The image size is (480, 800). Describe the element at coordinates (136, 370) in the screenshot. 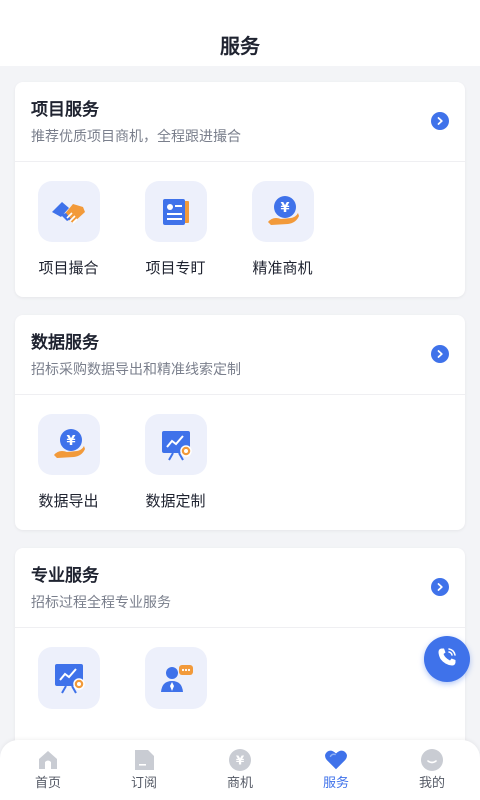

I see `section-subtitle: 招标采购数据导出和精准线索定制` at that location.